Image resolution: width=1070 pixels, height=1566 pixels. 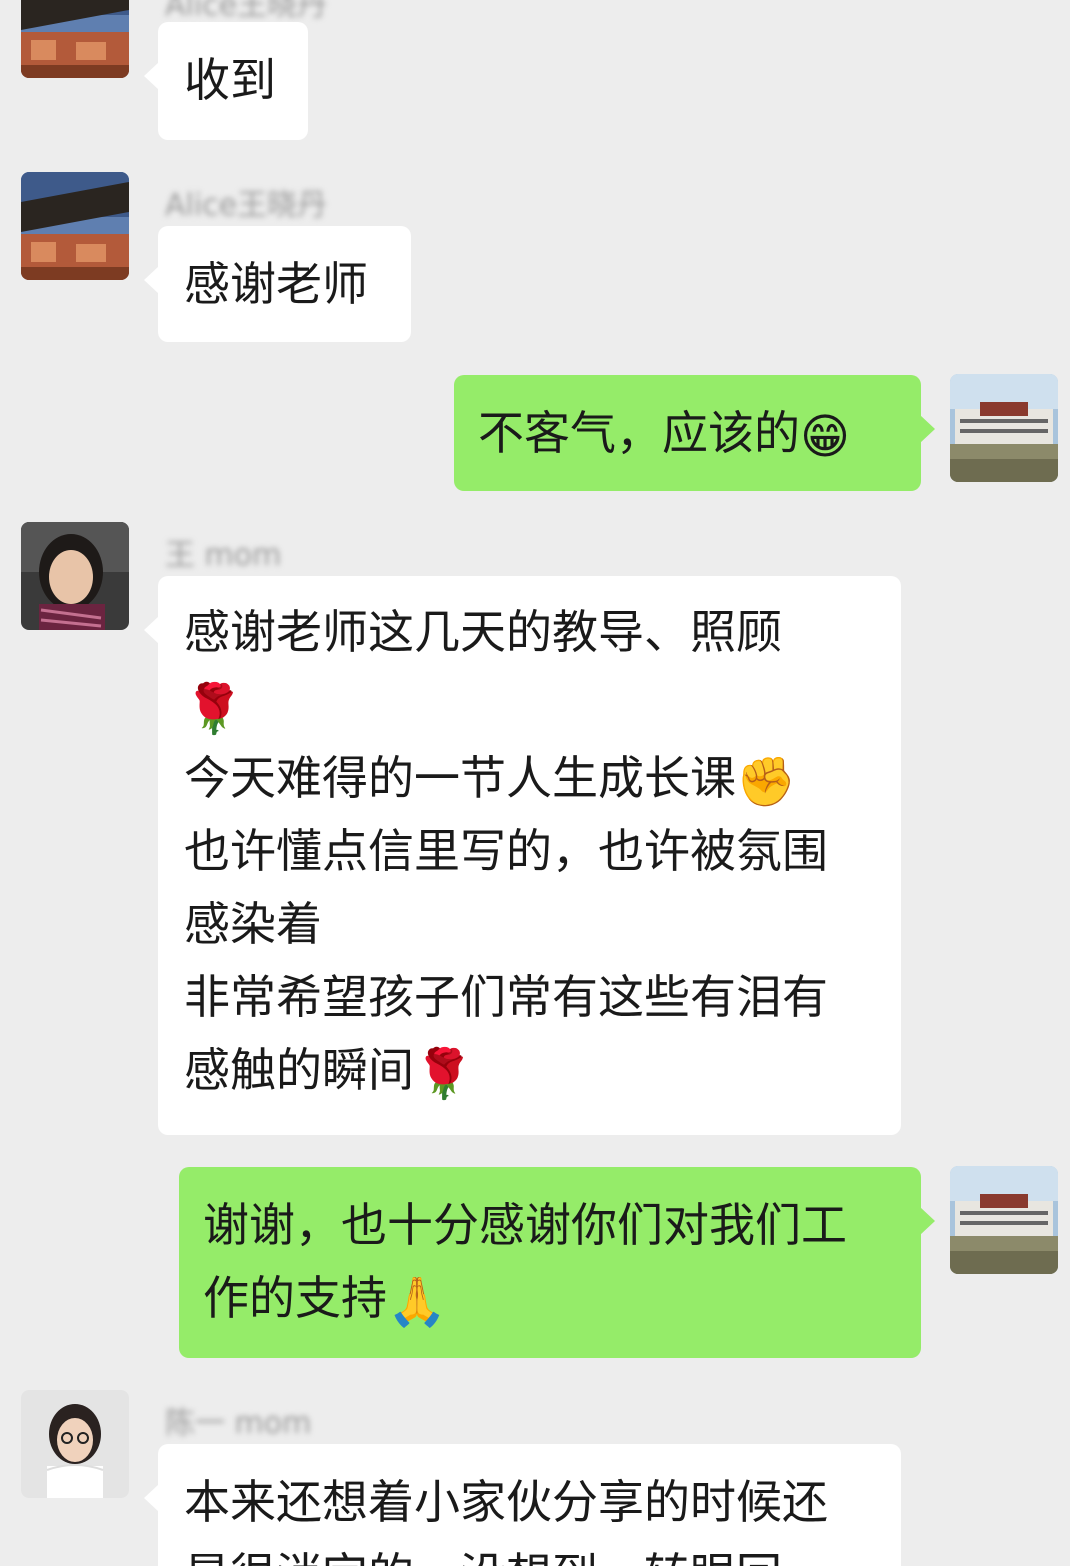 I want to click on message-line: 今天难得的一节人生成长课✊, so click(x=529, y=778).